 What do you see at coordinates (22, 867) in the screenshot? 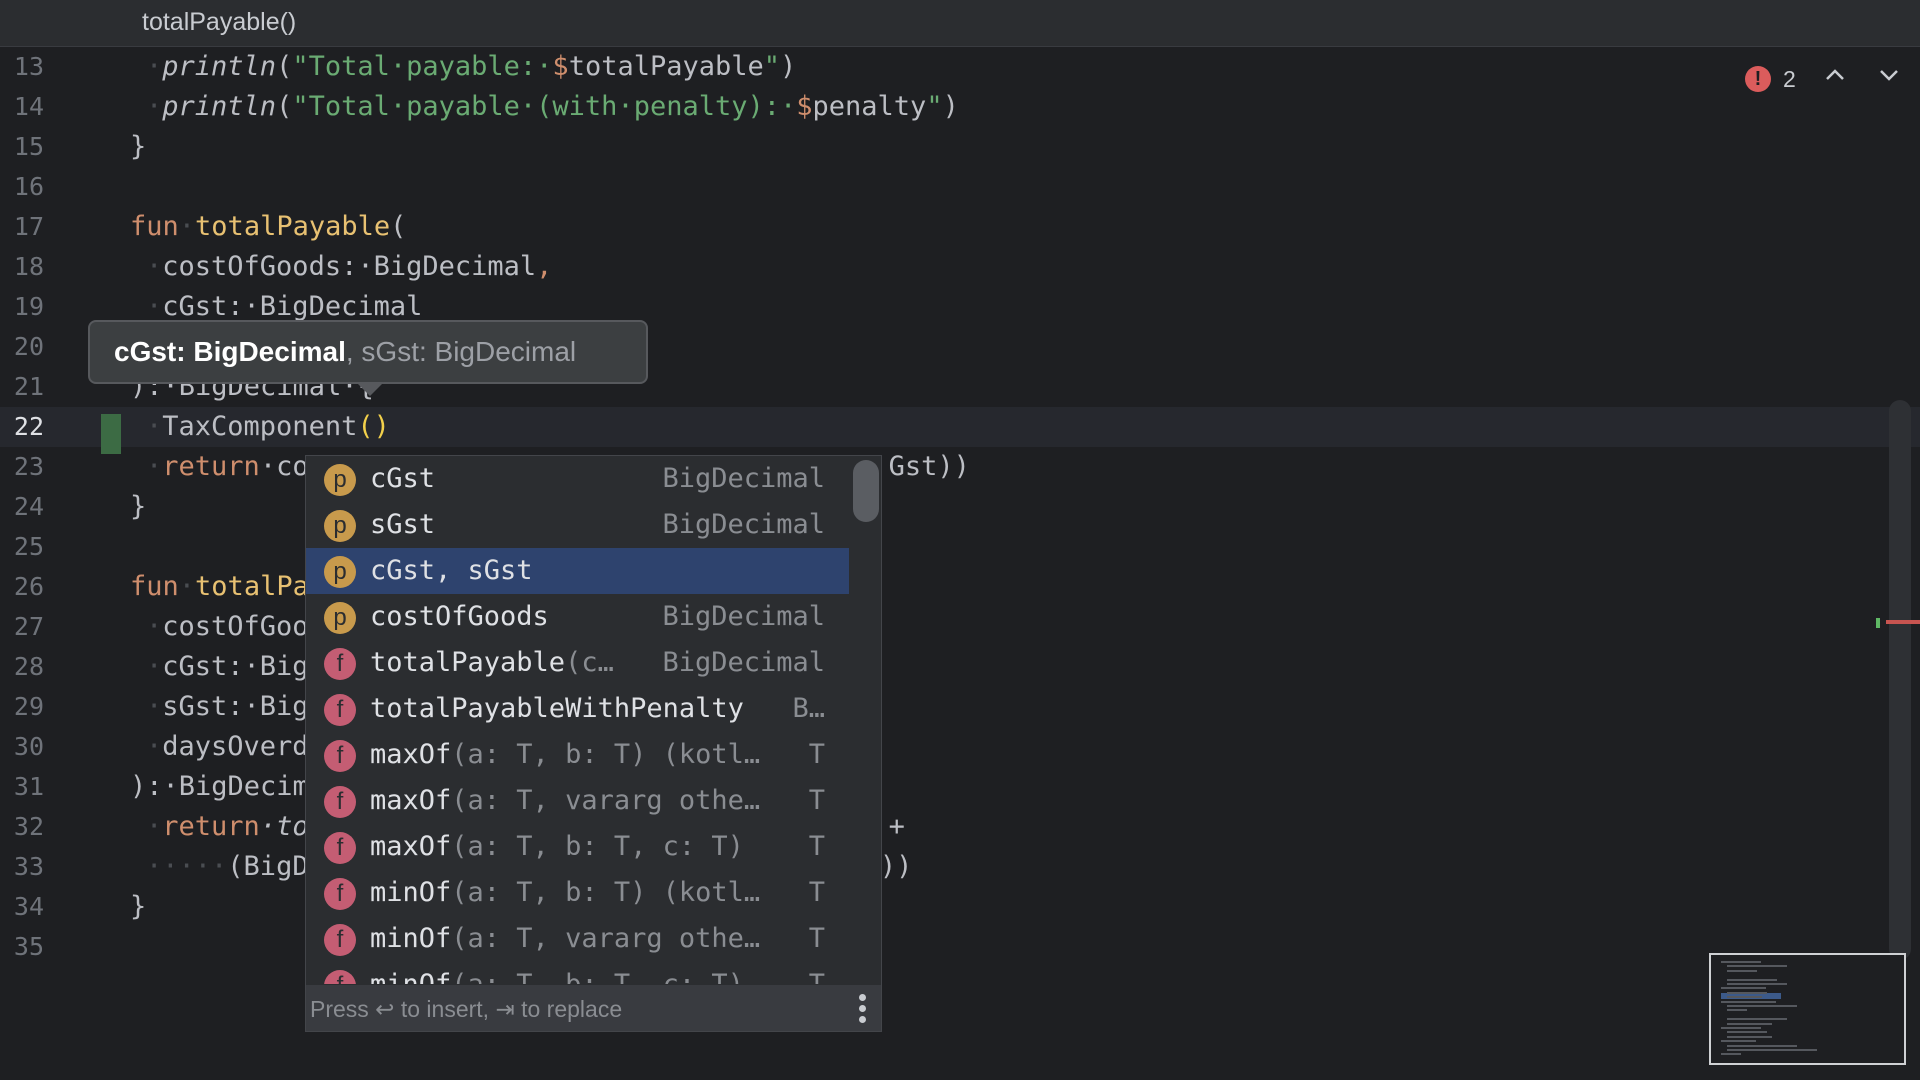
I see `line-number: 33` at bounding box center [22, 867].